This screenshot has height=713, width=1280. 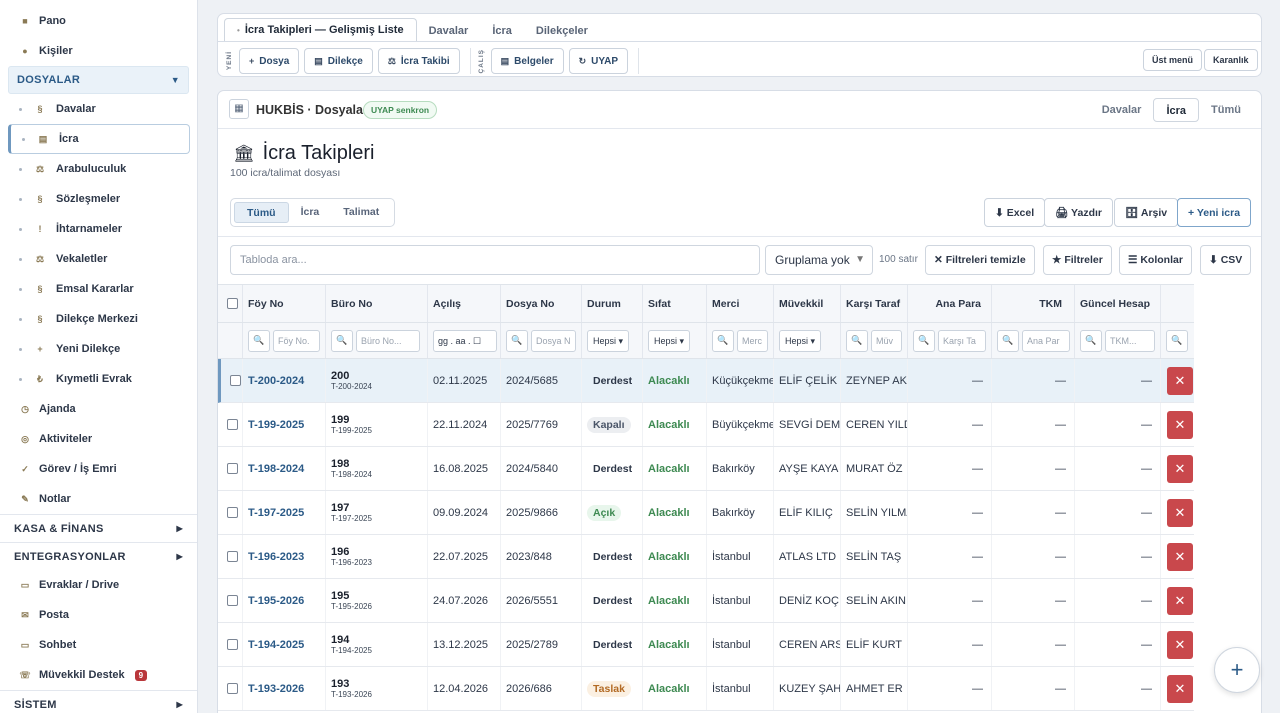 I want to click on archive-button: 🗄 Arşiv, so click(x=1146, y=212).